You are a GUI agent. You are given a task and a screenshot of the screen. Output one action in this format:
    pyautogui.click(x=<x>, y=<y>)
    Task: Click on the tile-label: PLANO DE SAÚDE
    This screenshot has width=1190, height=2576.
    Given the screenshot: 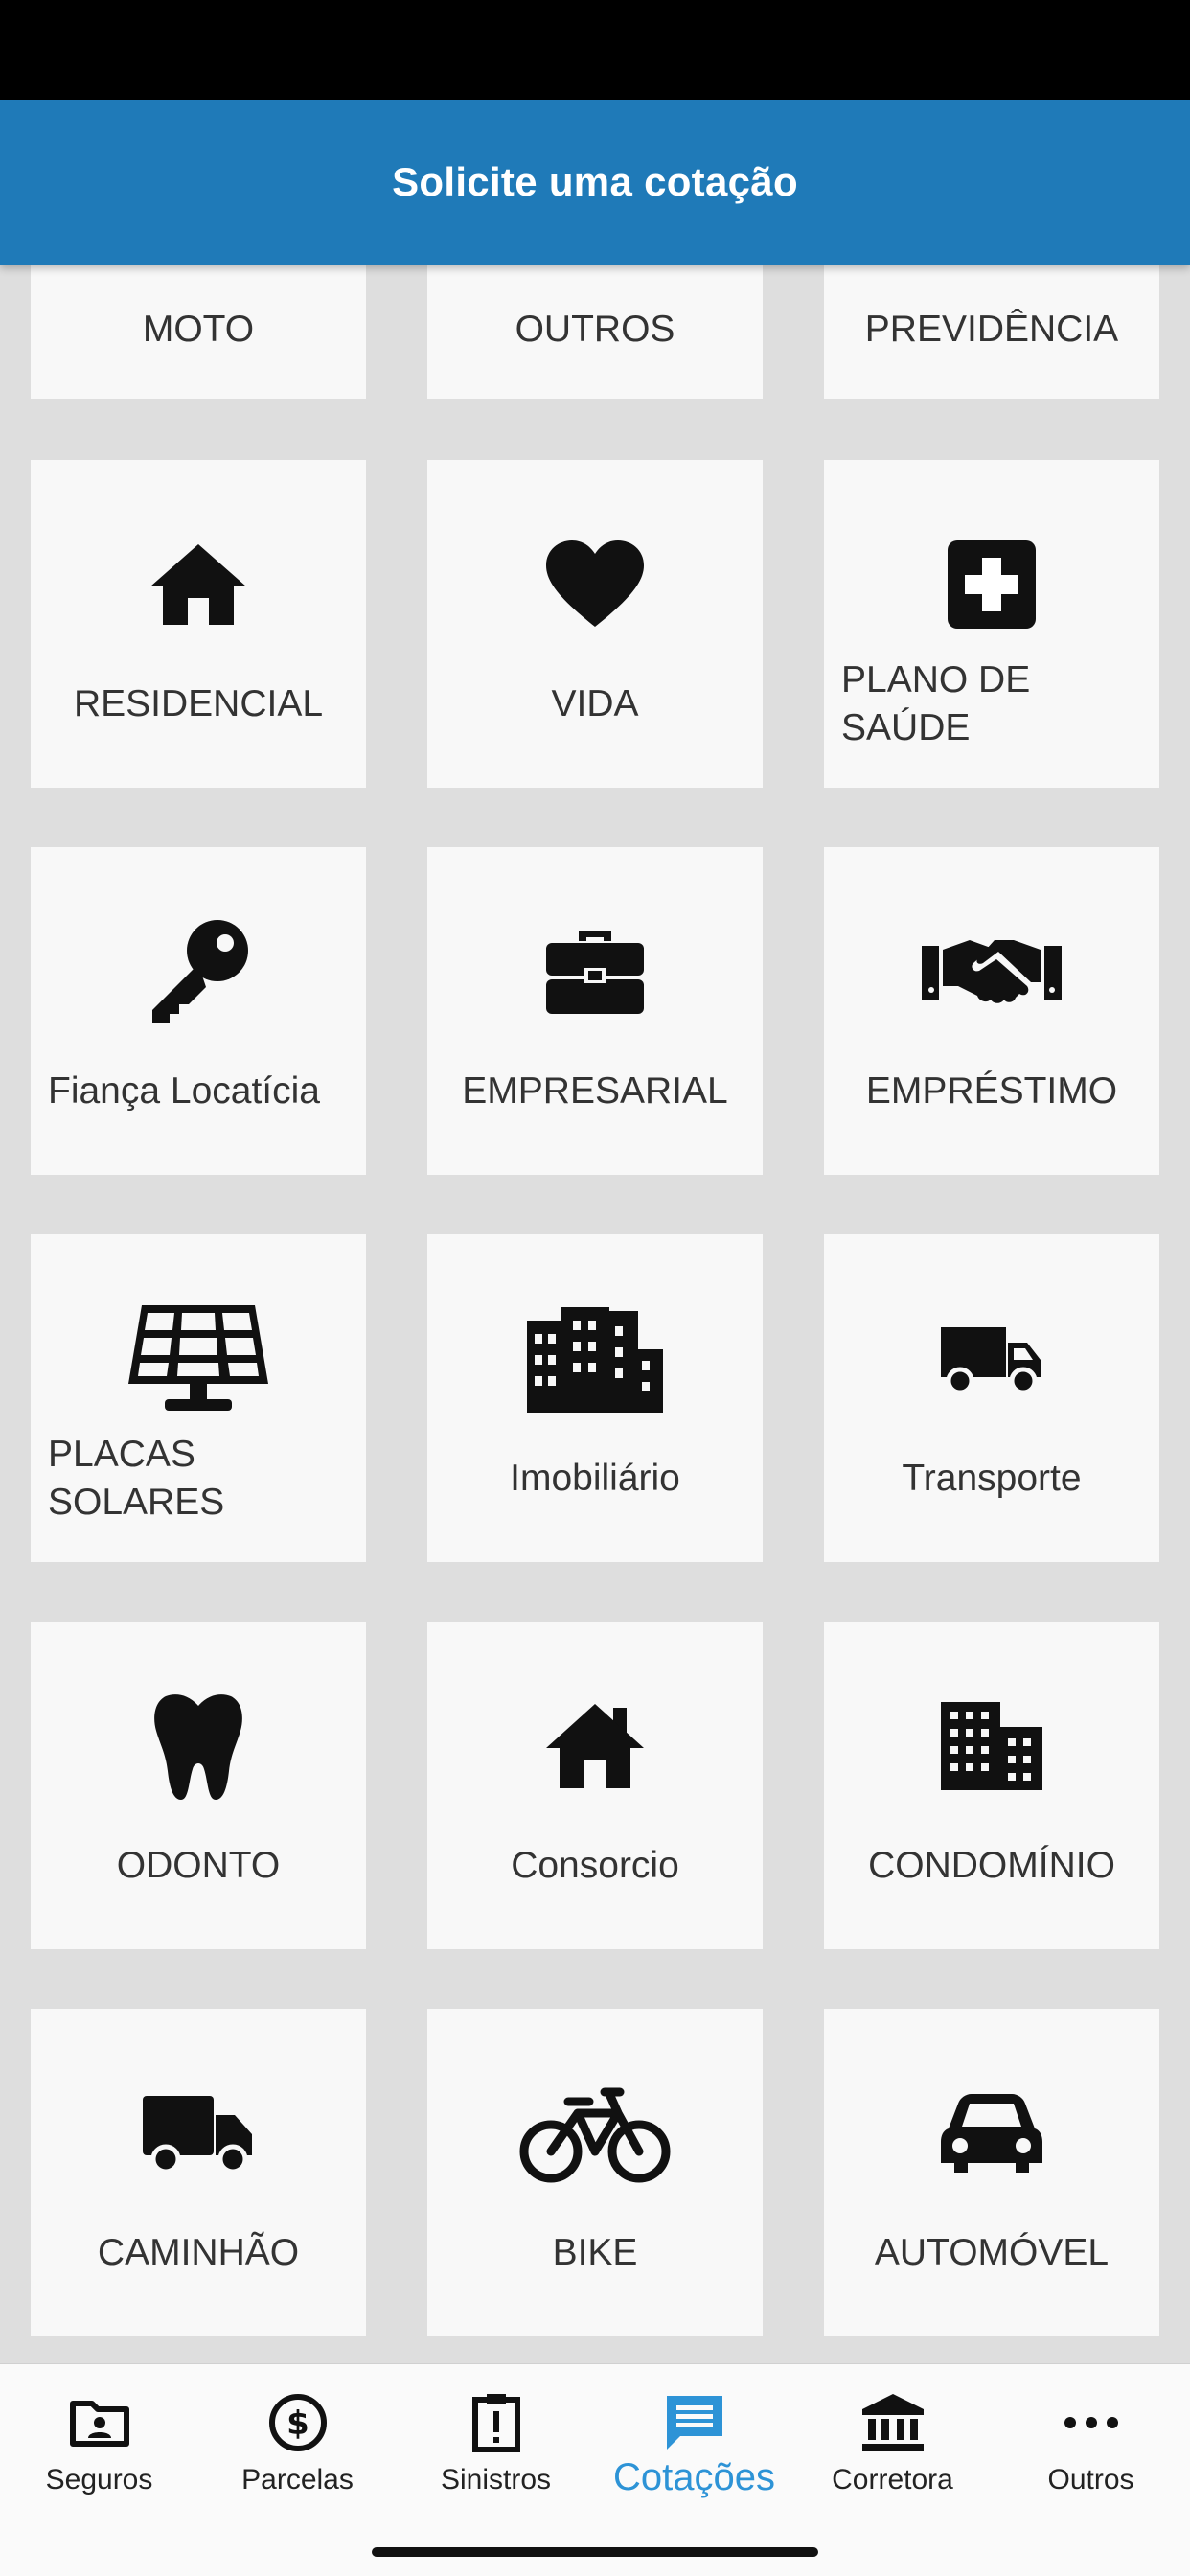 What is the action you would take?
    pyautogui.click(x=936, y=703)
    